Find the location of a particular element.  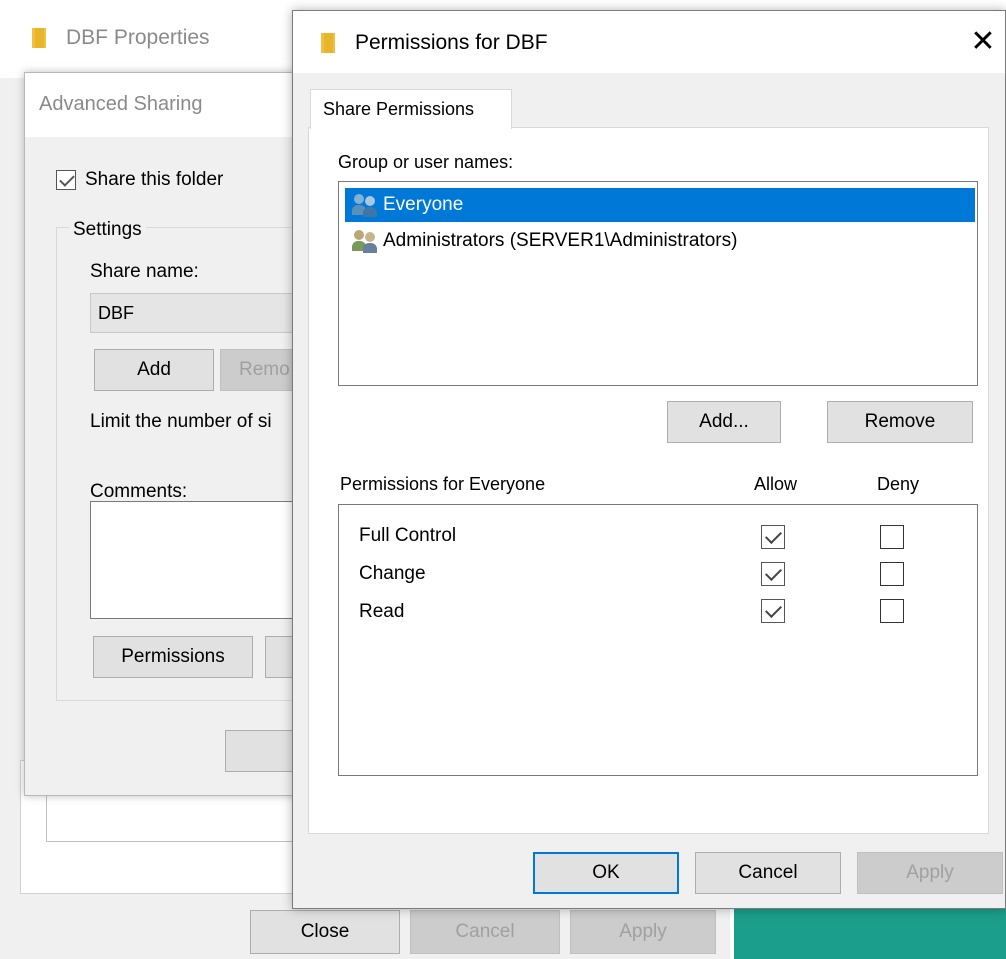

user-row-administrators: Administrators (SERVER1\Administrators) is located at coordinates (660, 241).